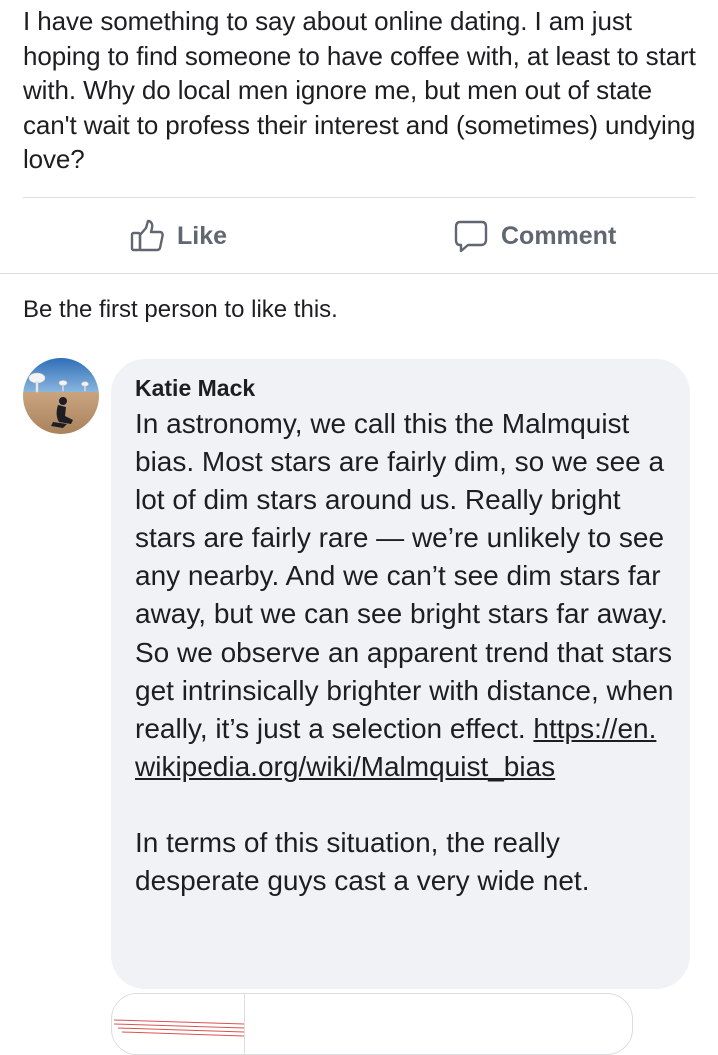 The width and height of the screenshot is (718, 1055). I want to click on like-button: Like, so click(178, 236).